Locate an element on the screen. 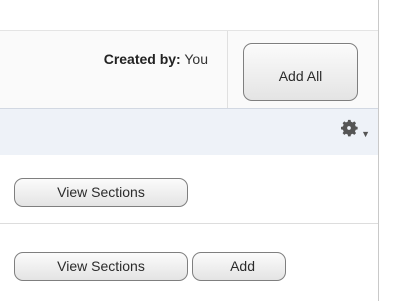 This screenshot has width=395, height=301. created-by-label: Created by: is located at coordinates (142, 59).